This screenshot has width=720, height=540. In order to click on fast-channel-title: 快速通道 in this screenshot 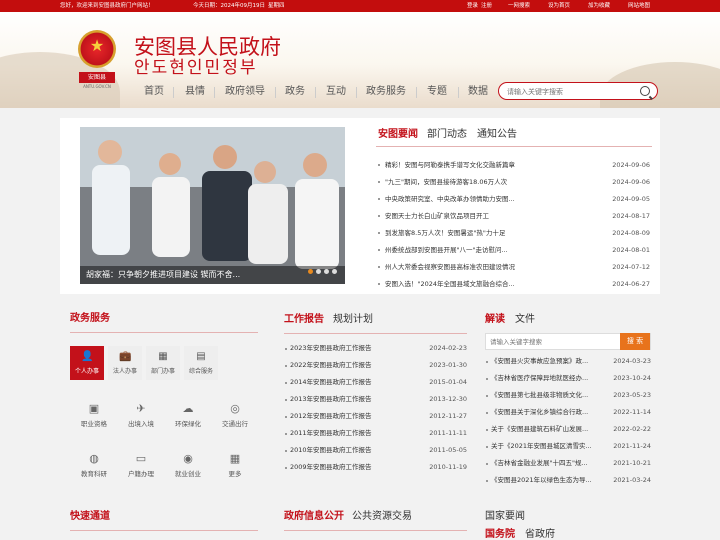, I will do `click(90, 517)`.